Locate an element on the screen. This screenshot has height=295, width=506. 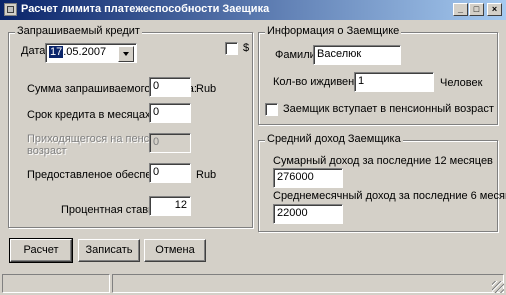
total-income-12m-label: Сумарный доход за последние 12 месяцев is located at coordinates (383, 161).